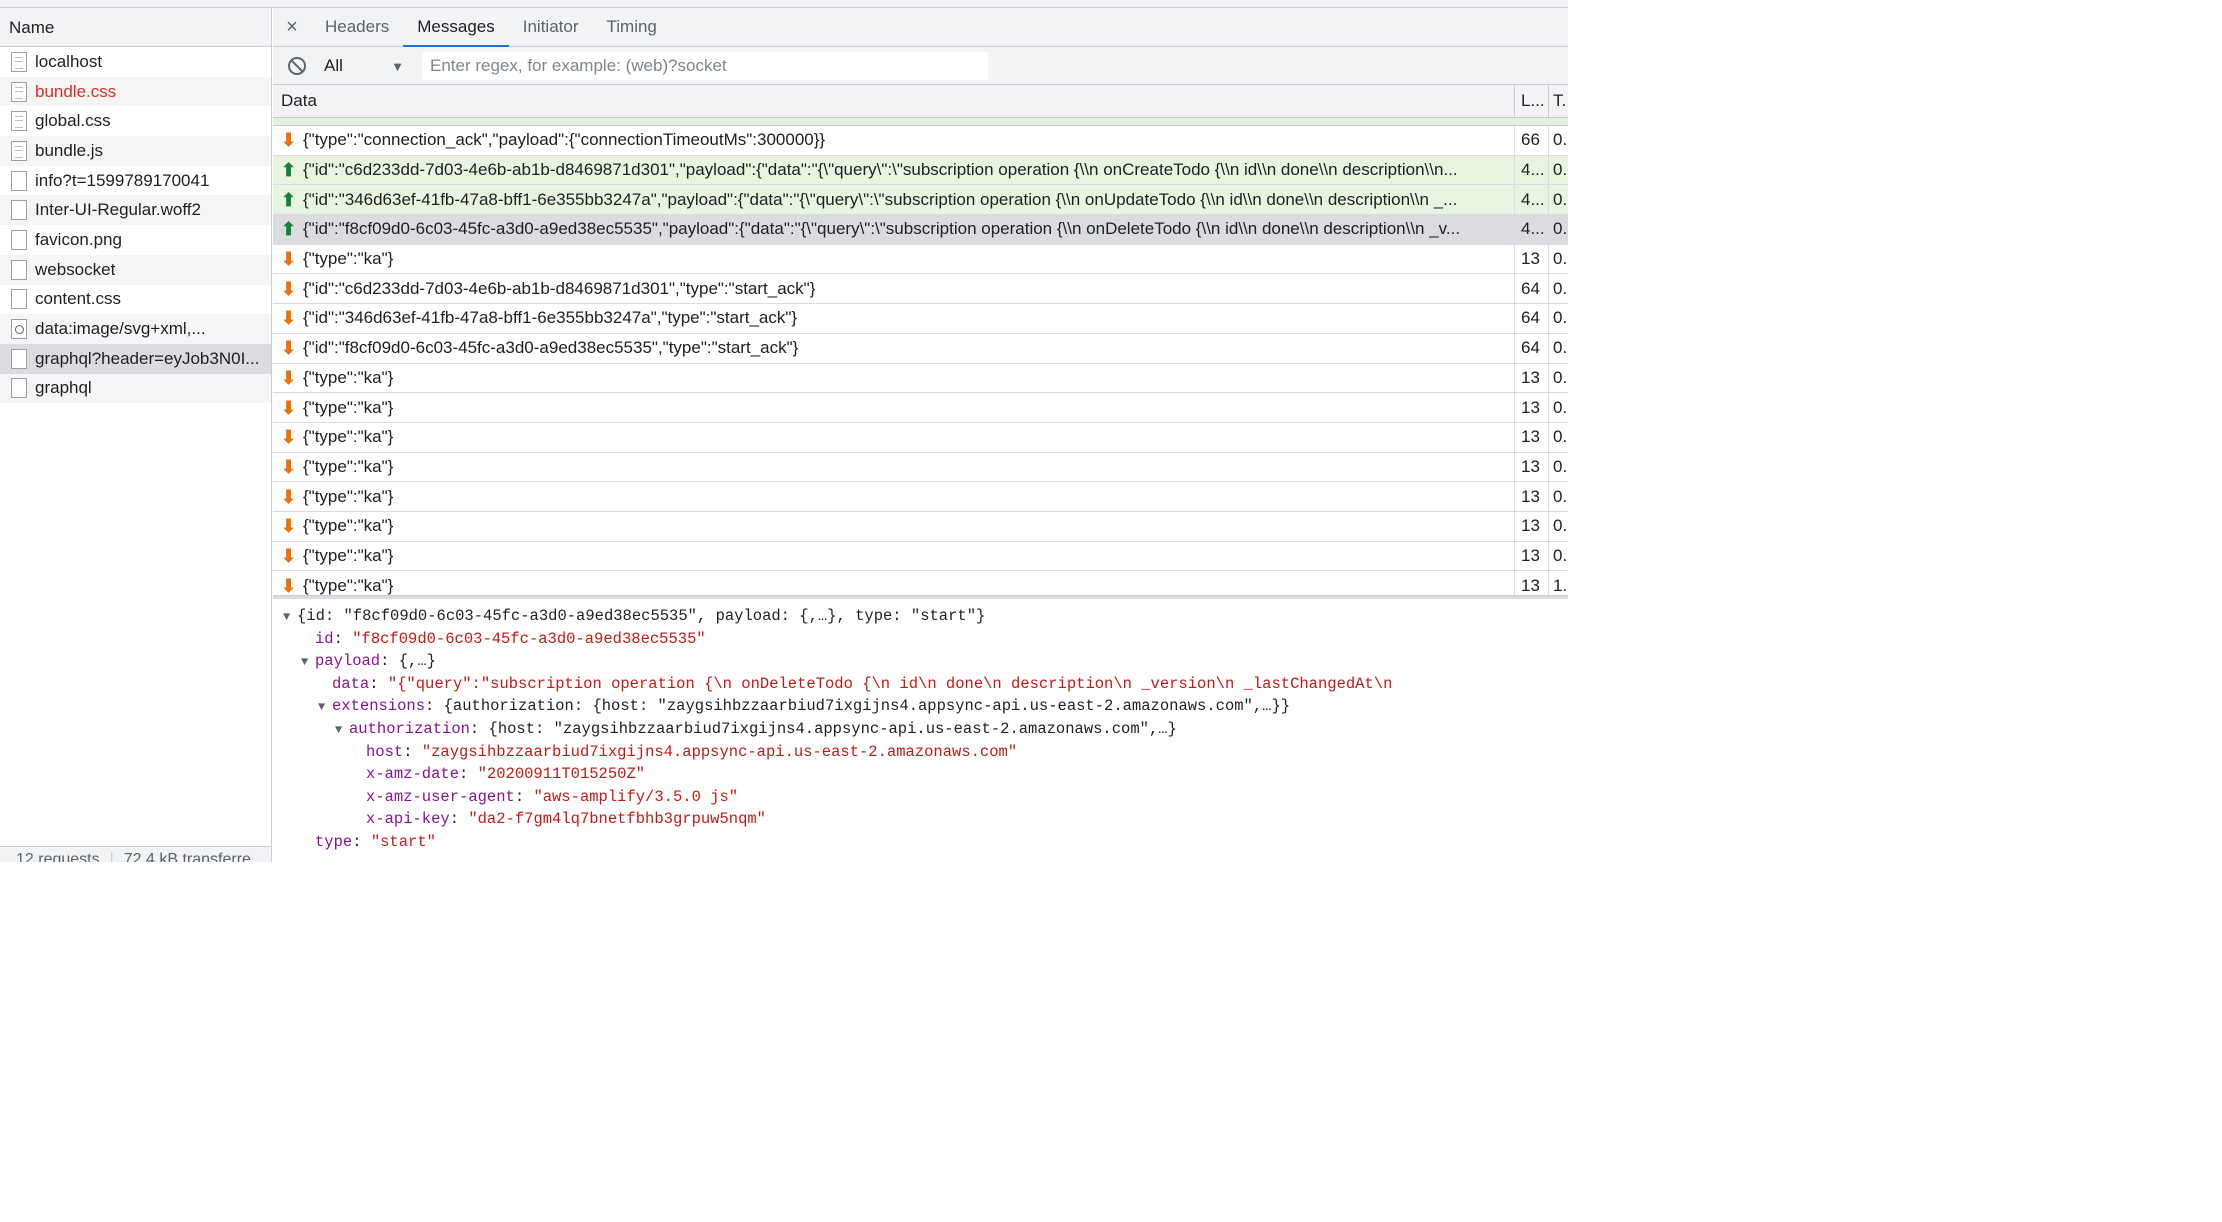 The height and width of the screenshot is (1222, 2222). Describe the element at coordinates (78, 299) in the screenshot. I see `request-name: content.css` at that location.